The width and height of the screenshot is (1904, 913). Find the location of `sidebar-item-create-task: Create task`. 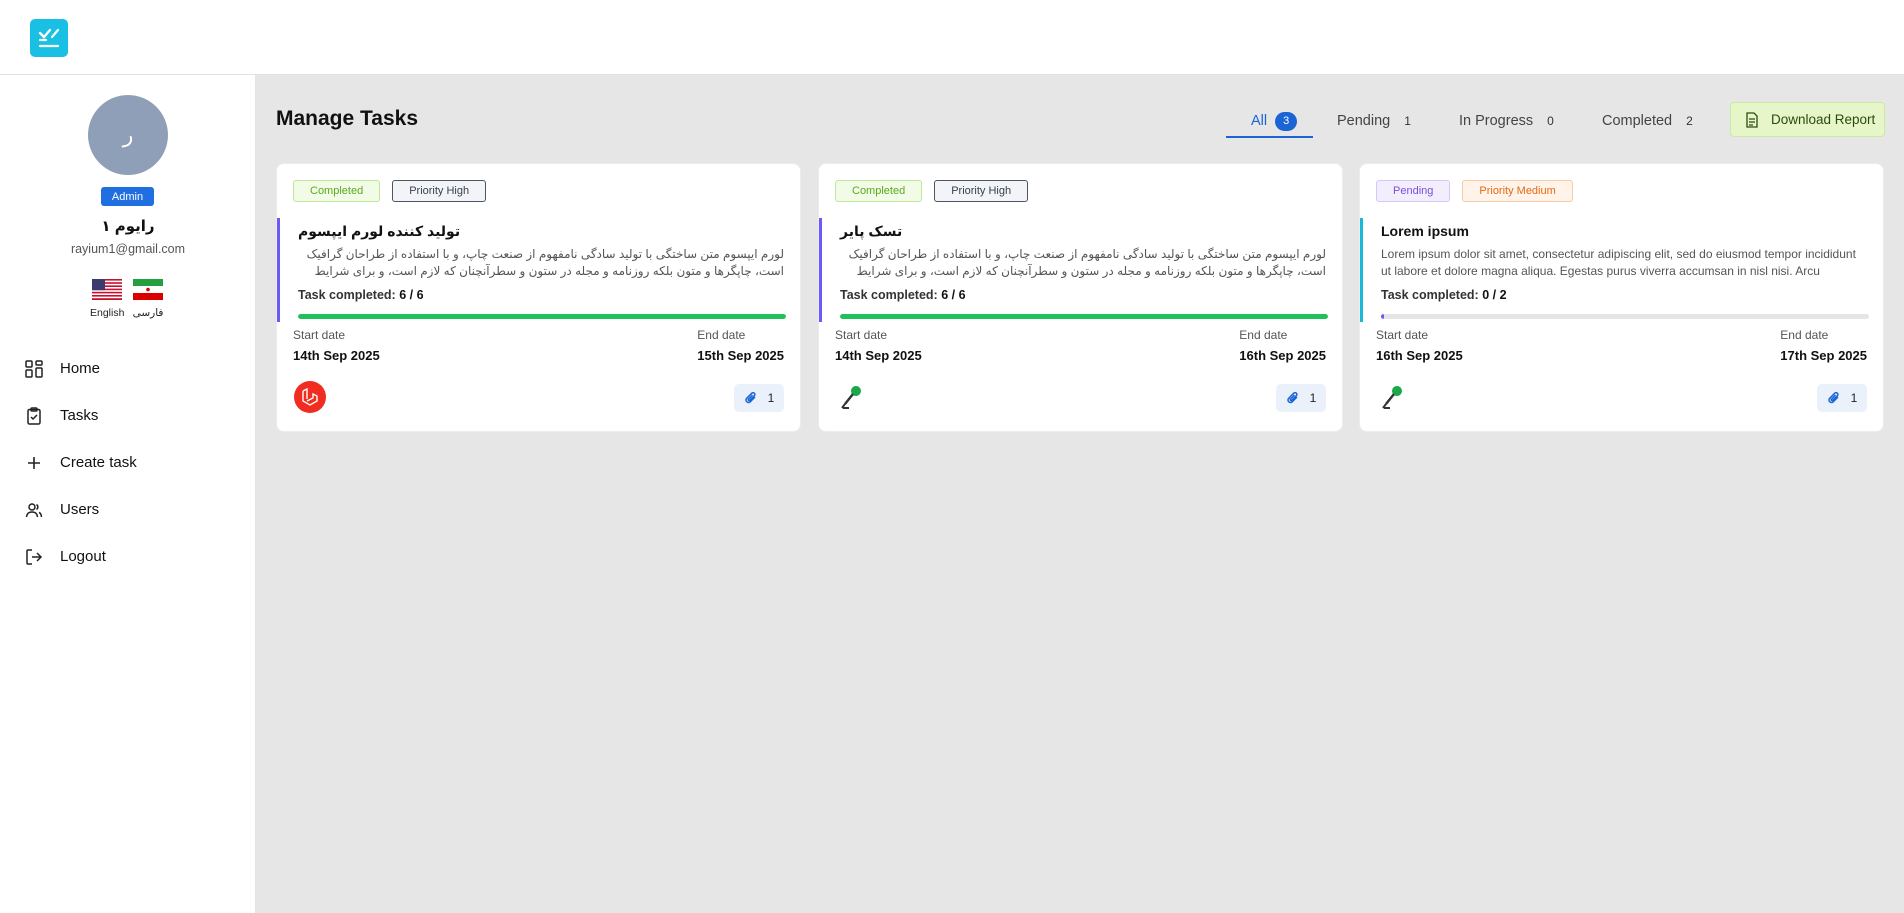

sidebar-item-create-task: Create task is located at coordinates (128, 462).